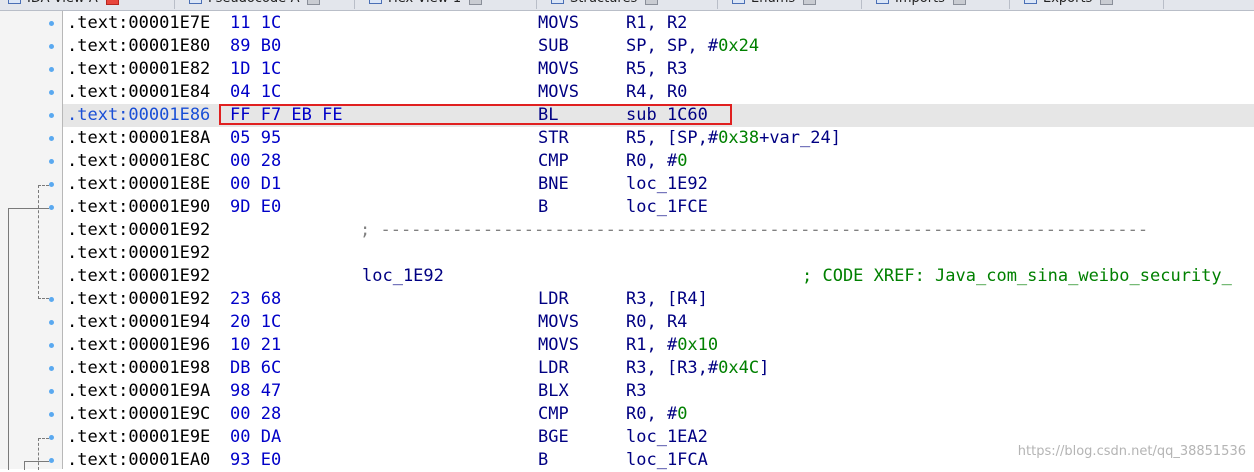  What do you see at coordinates (627, 4) in the screenshot?
I see `tab-structures: Structures` at bounding box center [627, 4].